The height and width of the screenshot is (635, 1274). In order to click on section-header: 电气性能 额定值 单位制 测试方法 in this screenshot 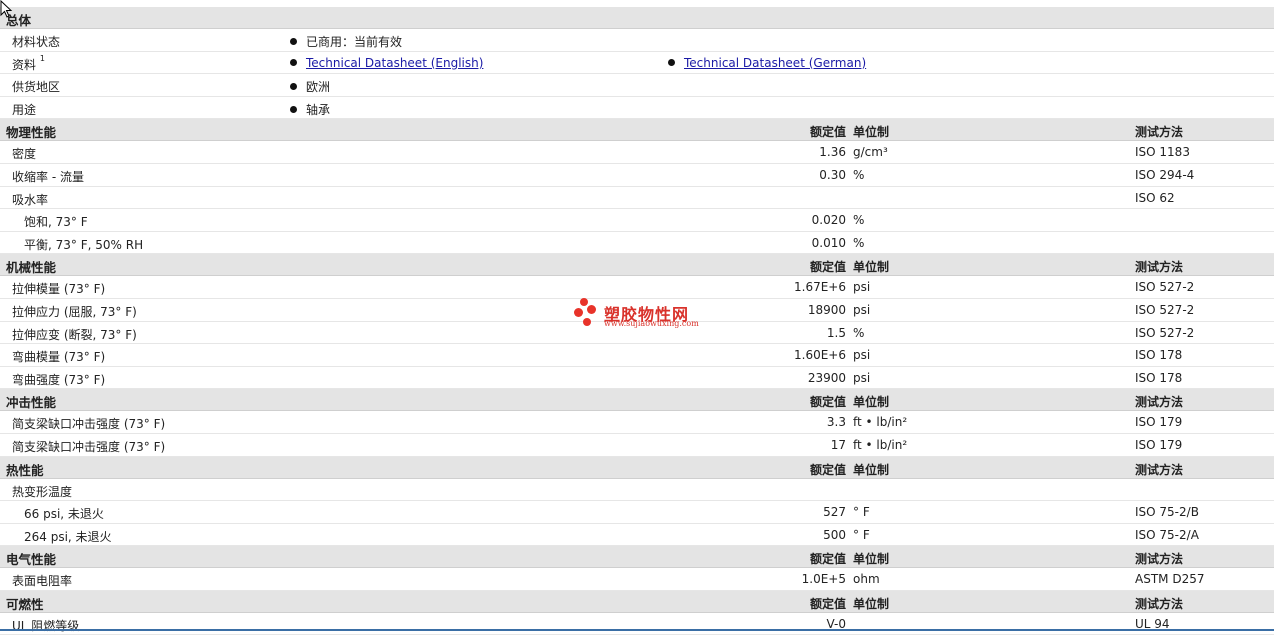, I will do `click(637, 557)`.